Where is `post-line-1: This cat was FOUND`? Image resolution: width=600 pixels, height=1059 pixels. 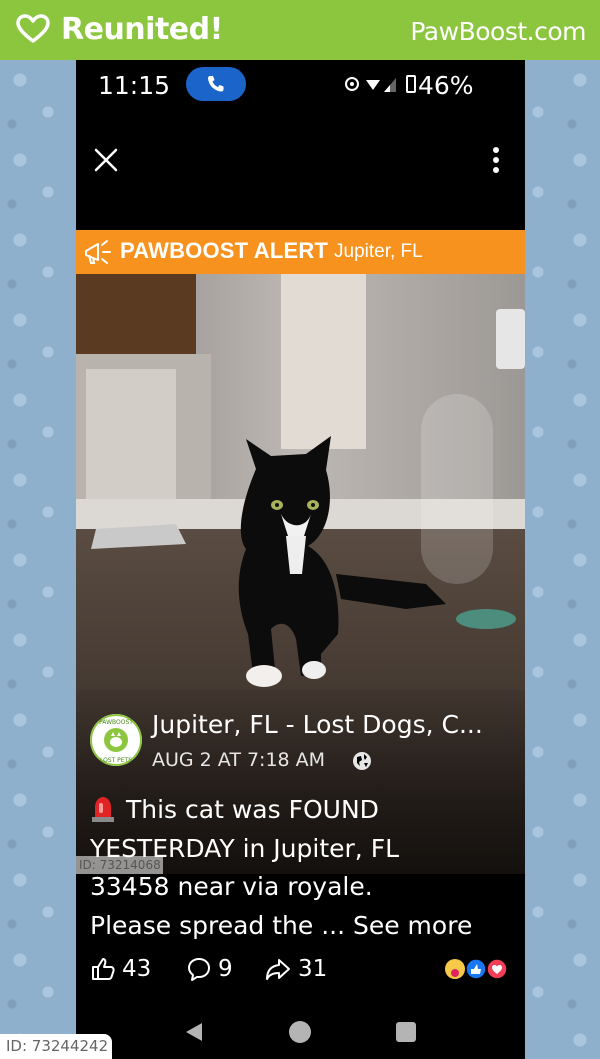 post-line-1: This cat was FOUND is located at coordinates (300, 810).